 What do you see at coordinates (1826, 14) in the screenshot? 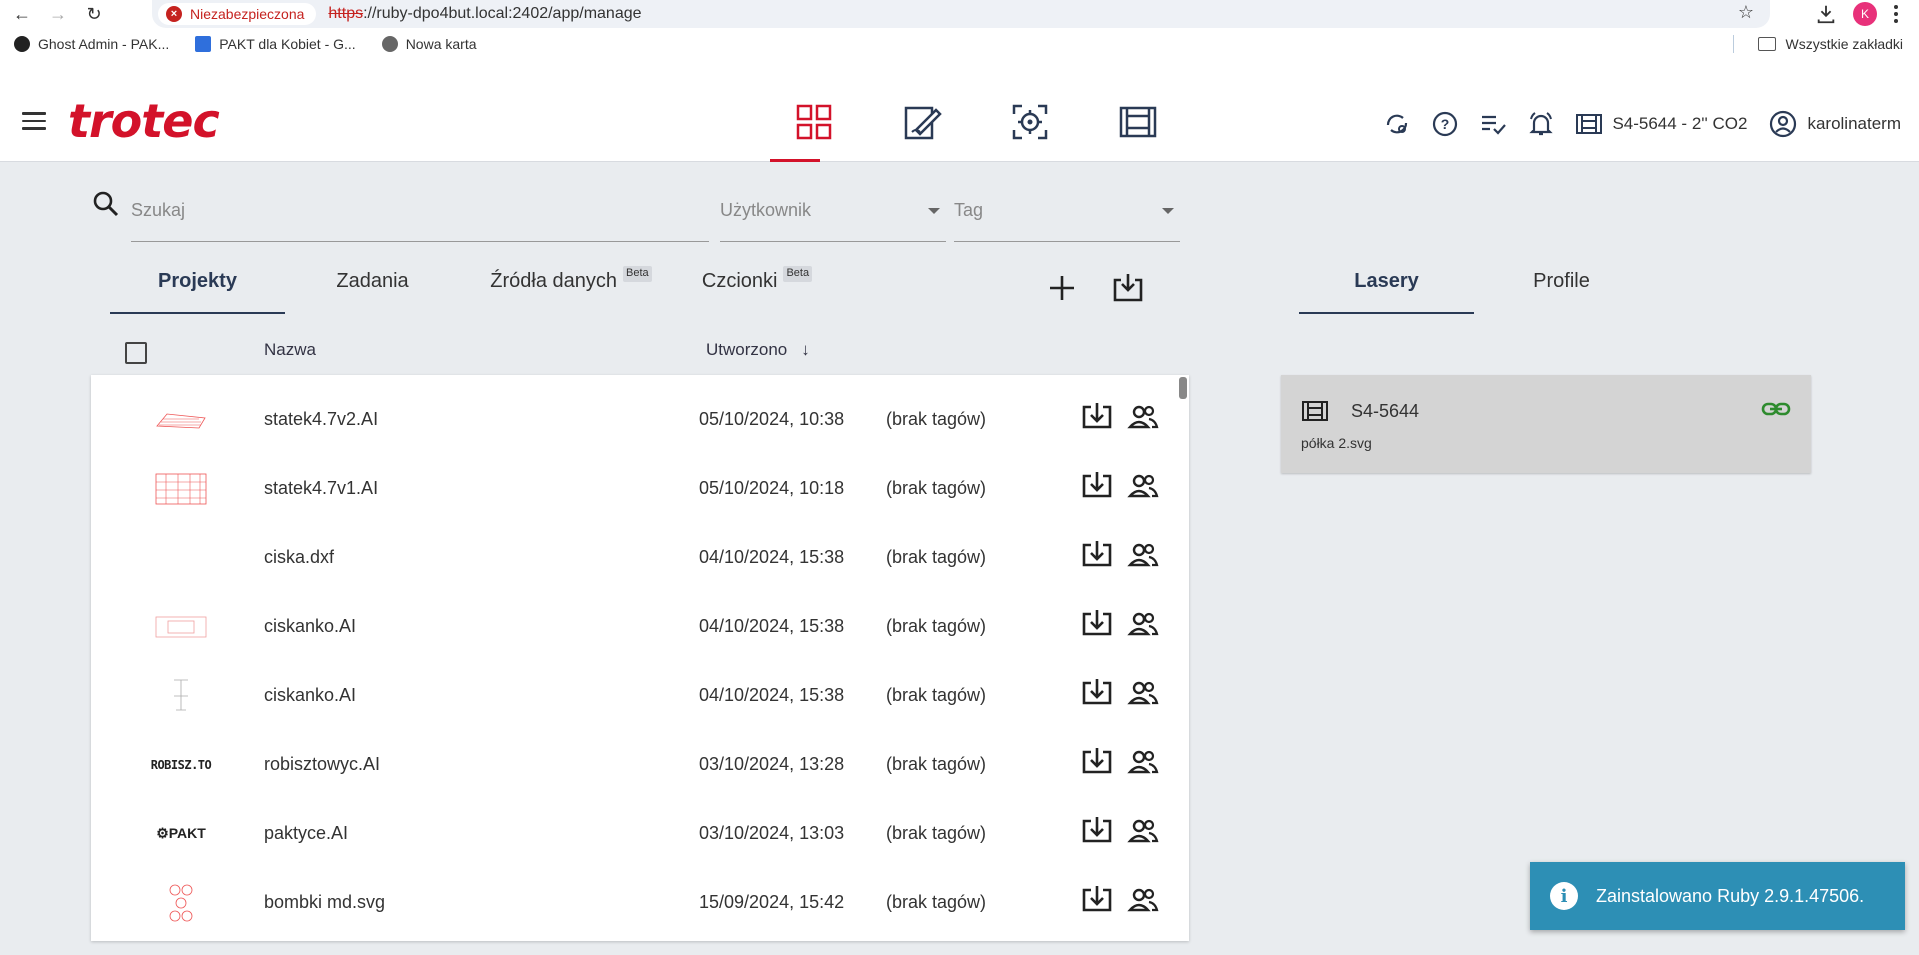
I see `download-icon` at bounding box center [1826, 14].